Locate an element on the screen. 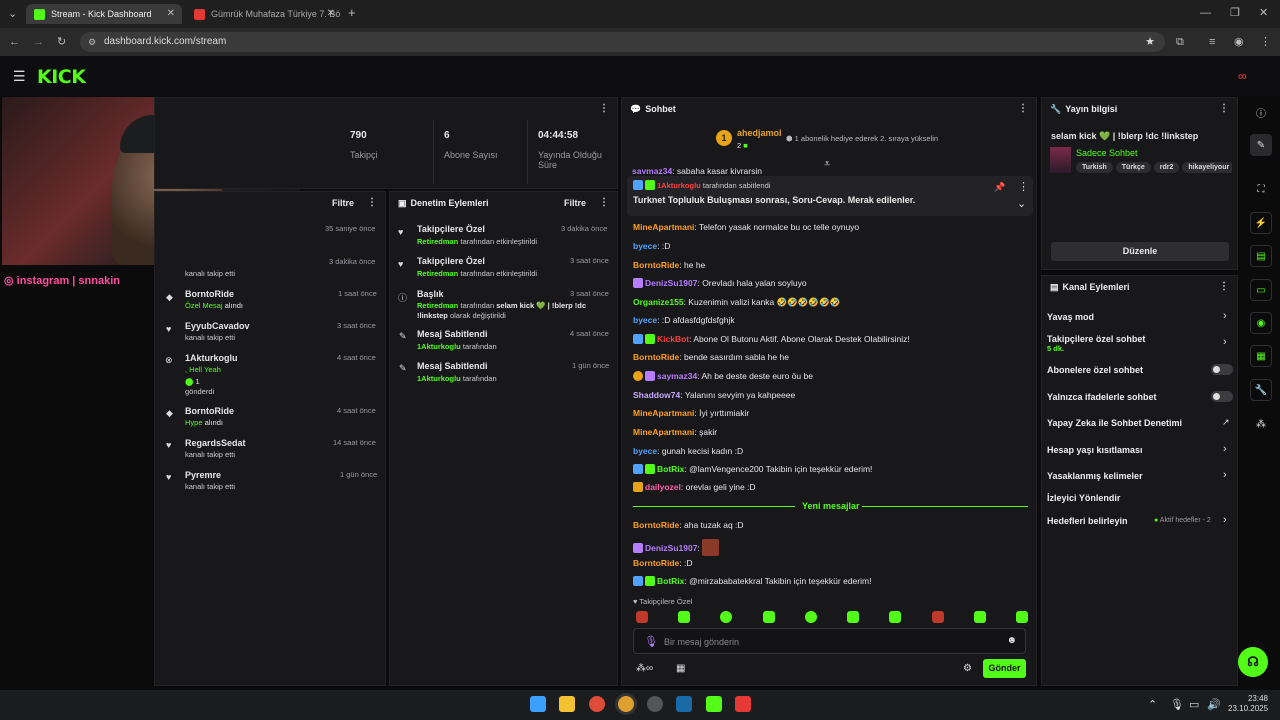  chat-user: DenizSu1907 is located at coordinates (671, 548).